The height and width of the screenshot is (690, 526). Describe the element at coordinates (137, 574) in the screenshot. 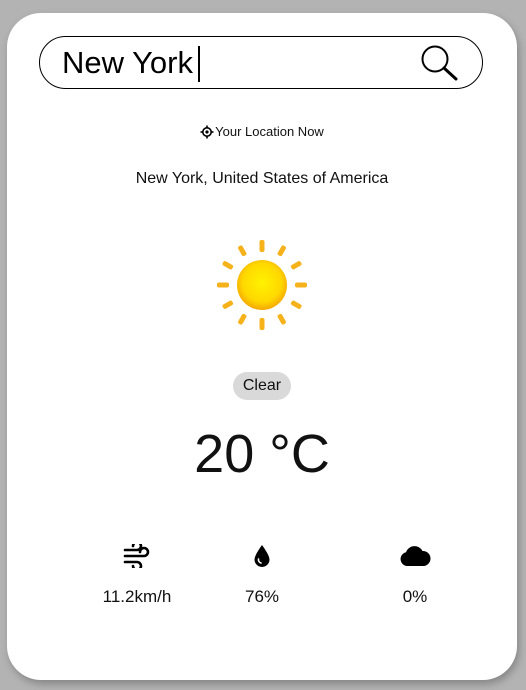

I see `wind-stat: 11.2km/h` at that location.